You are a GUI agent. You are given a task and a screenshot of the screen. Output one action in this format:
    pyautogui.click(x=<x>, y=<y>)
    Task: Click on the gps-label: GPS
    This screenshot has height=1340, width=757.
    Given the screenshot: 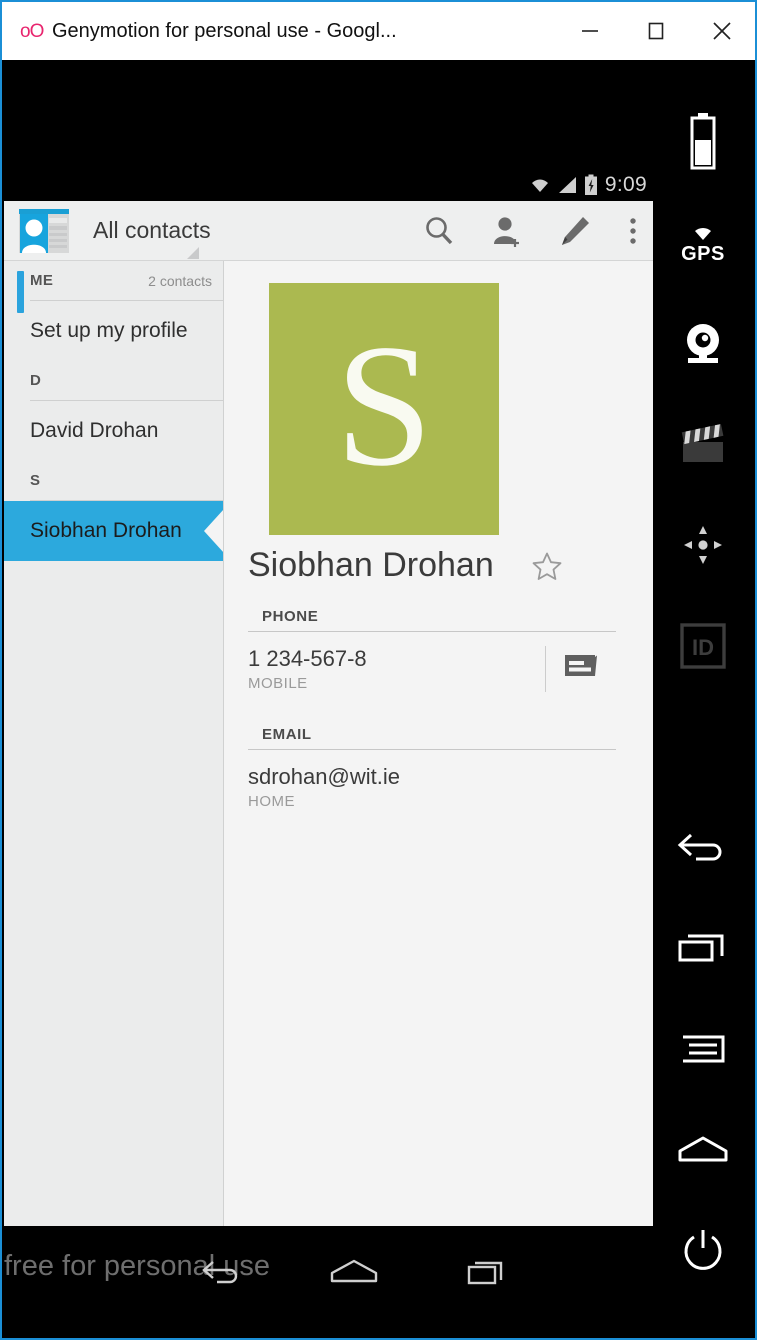 What is the action you would take?
    pyautogui.click(x=703, y=253)
    